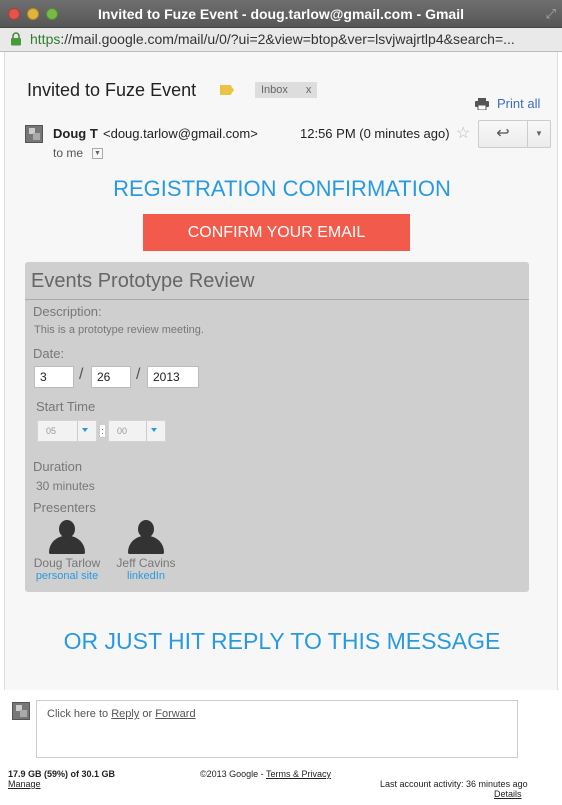 Image resolution: width=562 pixels, height=805 pixels. I want to click on minute-select: 00, so click(137, 431).